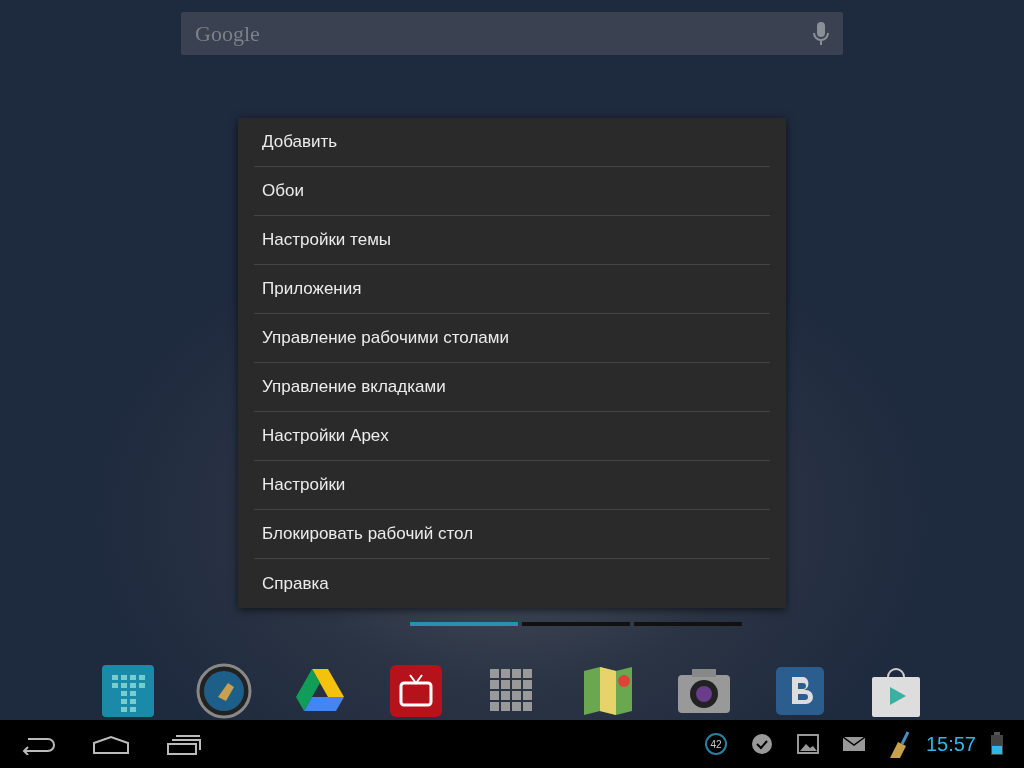 The height and width of the screenshot is (768, 1024). What do you see at coordinates (512, 289) in the screenshot?
I see `menu-item: Приложения` at bounding box center [512, 289].